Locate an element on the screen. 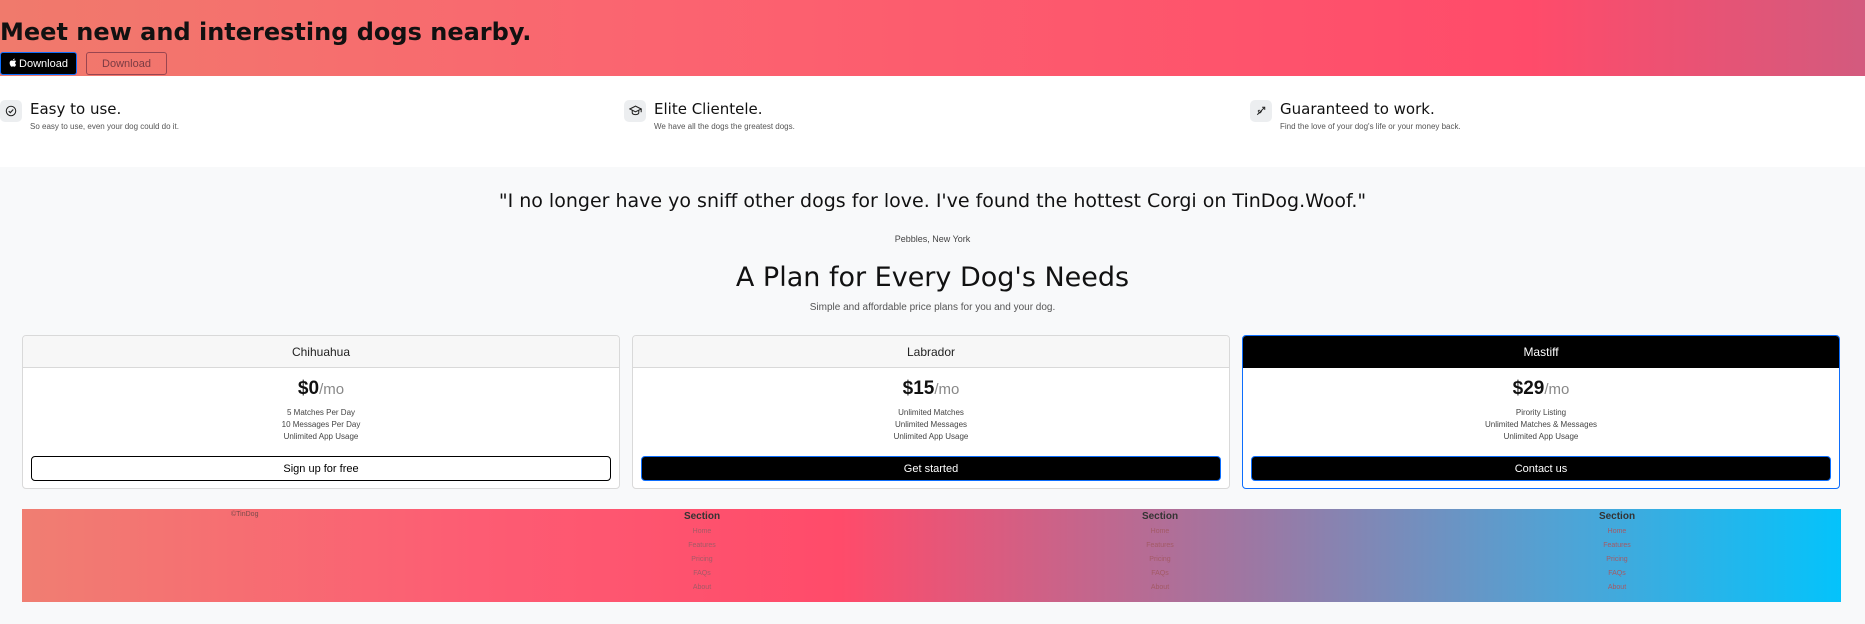 This screenshot has width=1865, height=624. plan-name: Chihuahua is located at coordinates (321, 352).